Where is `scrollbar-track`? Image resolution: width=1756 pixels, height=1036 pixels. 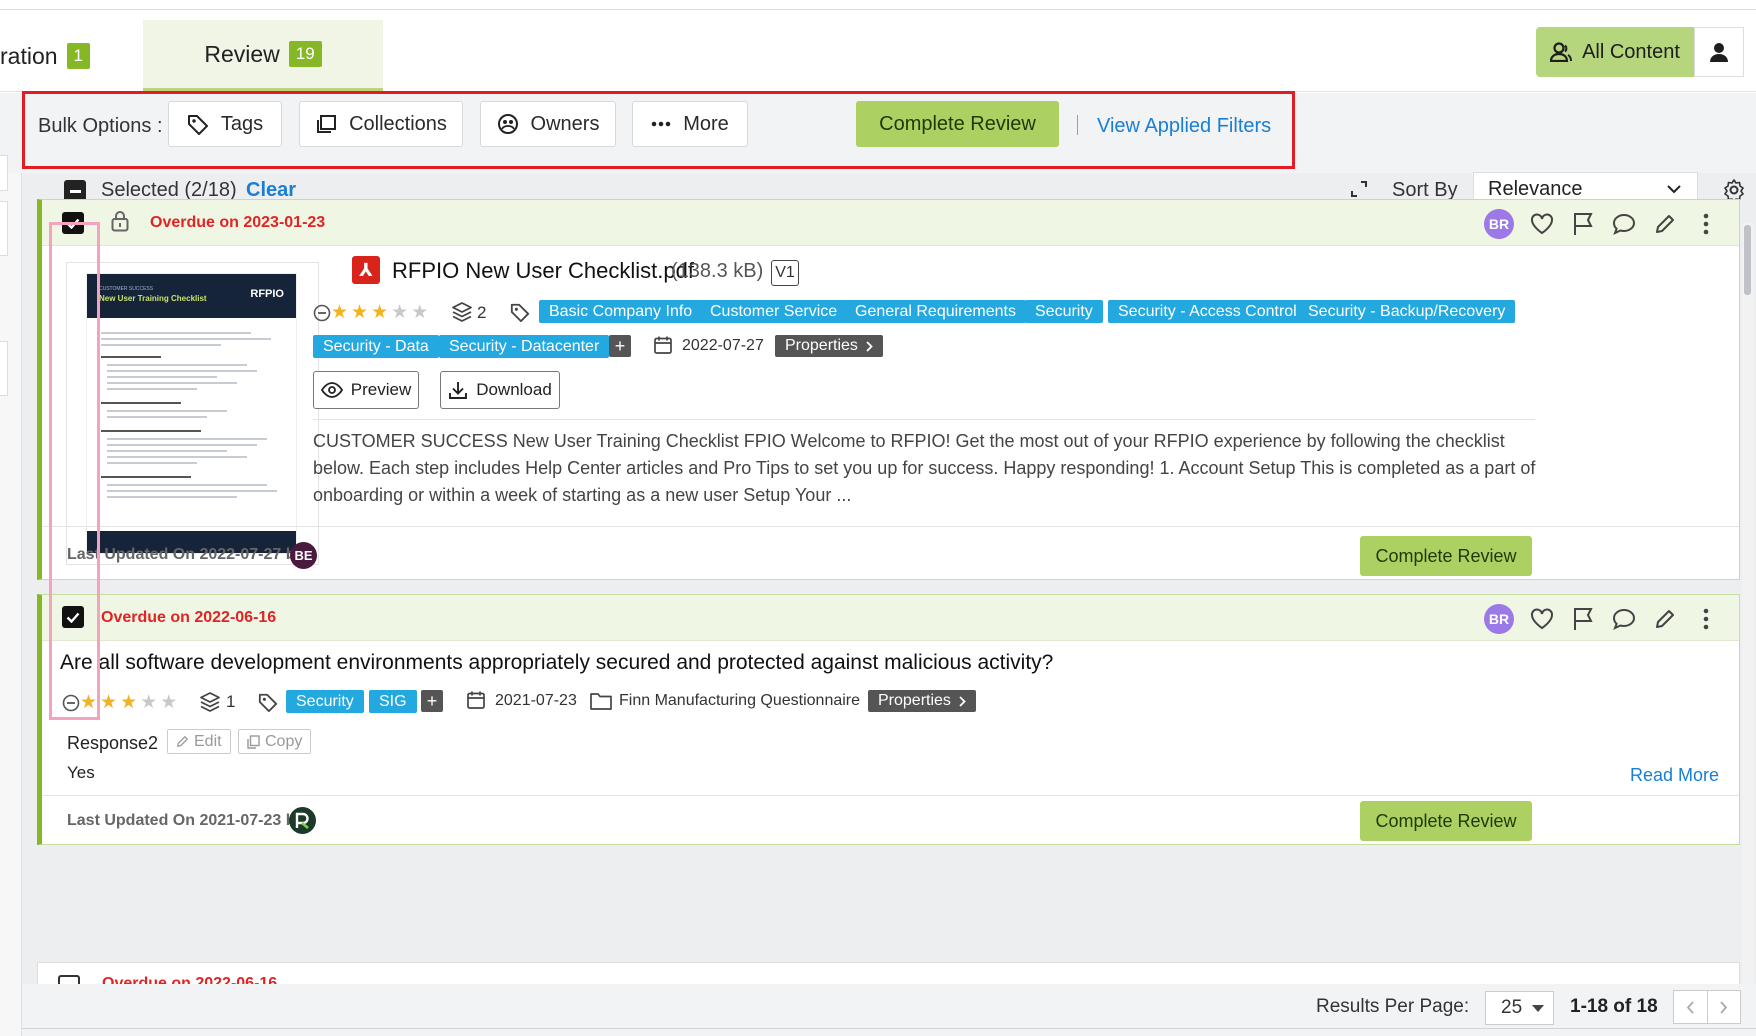
scrollbar-track is located at coordinates (1747, 607).